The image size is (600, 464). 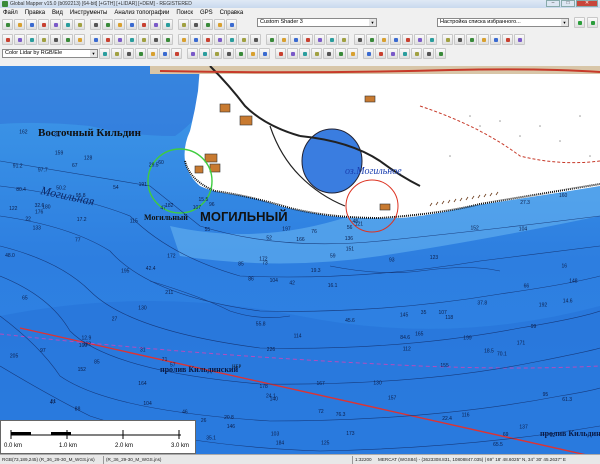 What do you see at coordinates (50, 53) in the screenshot?
I see `layer-dropdown: Color Lidar by RGB/Ele ▼` at bounding box center [50, 53].